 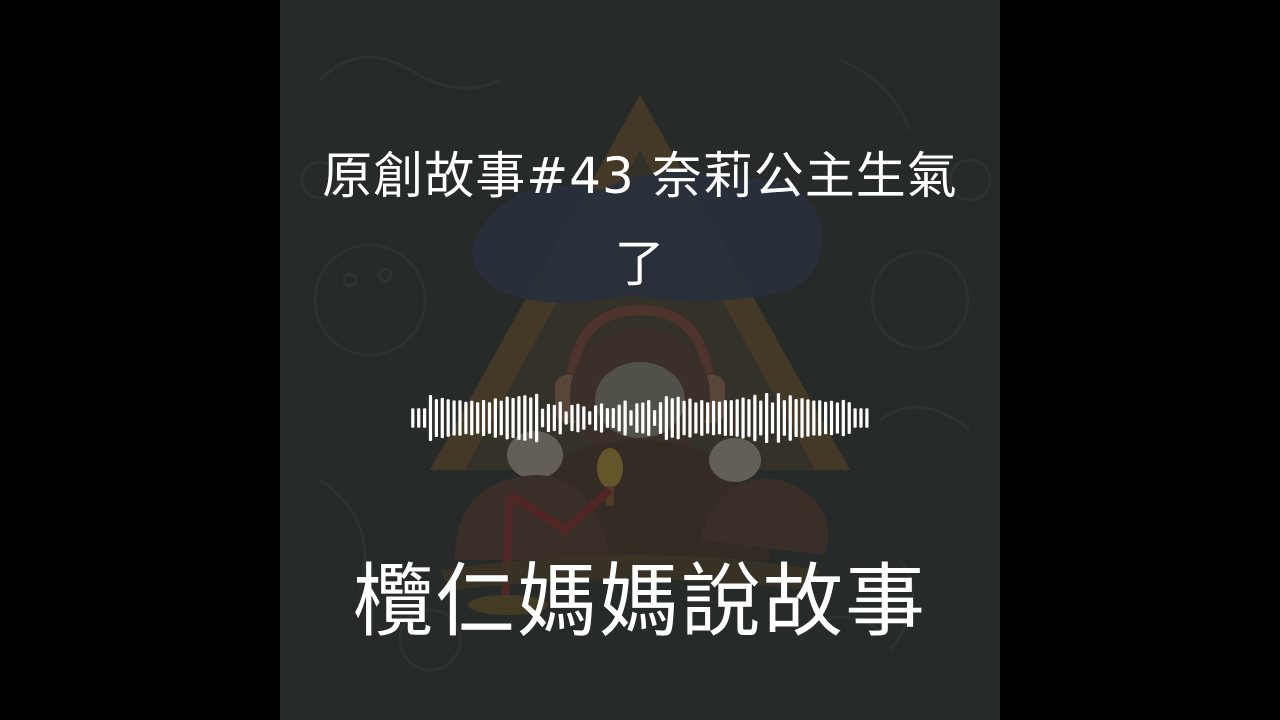 What do you see at coordinates (640, 418) in the screenshot?
I see `audio-waveform` at bounding box center [640, 418].